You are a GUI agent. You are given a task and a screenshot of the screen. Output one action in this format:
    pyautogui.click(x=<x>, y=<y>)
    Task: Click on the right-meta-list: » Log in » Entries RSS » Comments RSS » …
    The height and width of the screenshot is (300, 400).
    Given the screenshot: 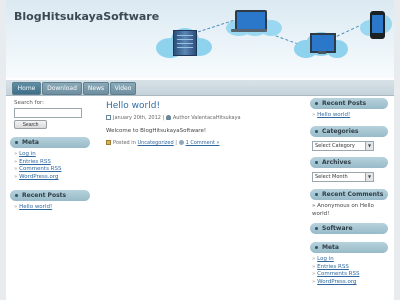 What is the action you would take?
    pyautogui.click(x=336, y=271)
    